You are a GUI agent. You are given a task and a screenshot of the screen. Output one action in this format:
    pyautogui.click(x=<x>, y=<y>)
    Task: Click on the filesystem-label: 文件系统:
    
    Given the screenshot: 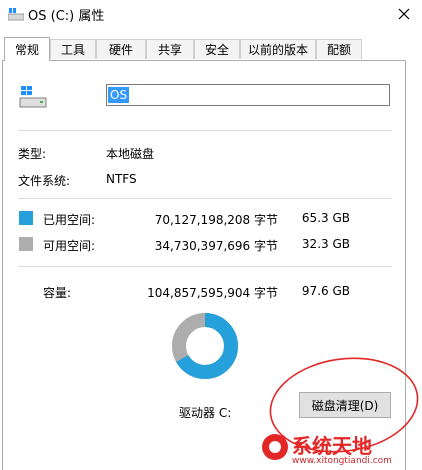 What is the action you would take?
    pyautogui.click(x=44, y=181)
    